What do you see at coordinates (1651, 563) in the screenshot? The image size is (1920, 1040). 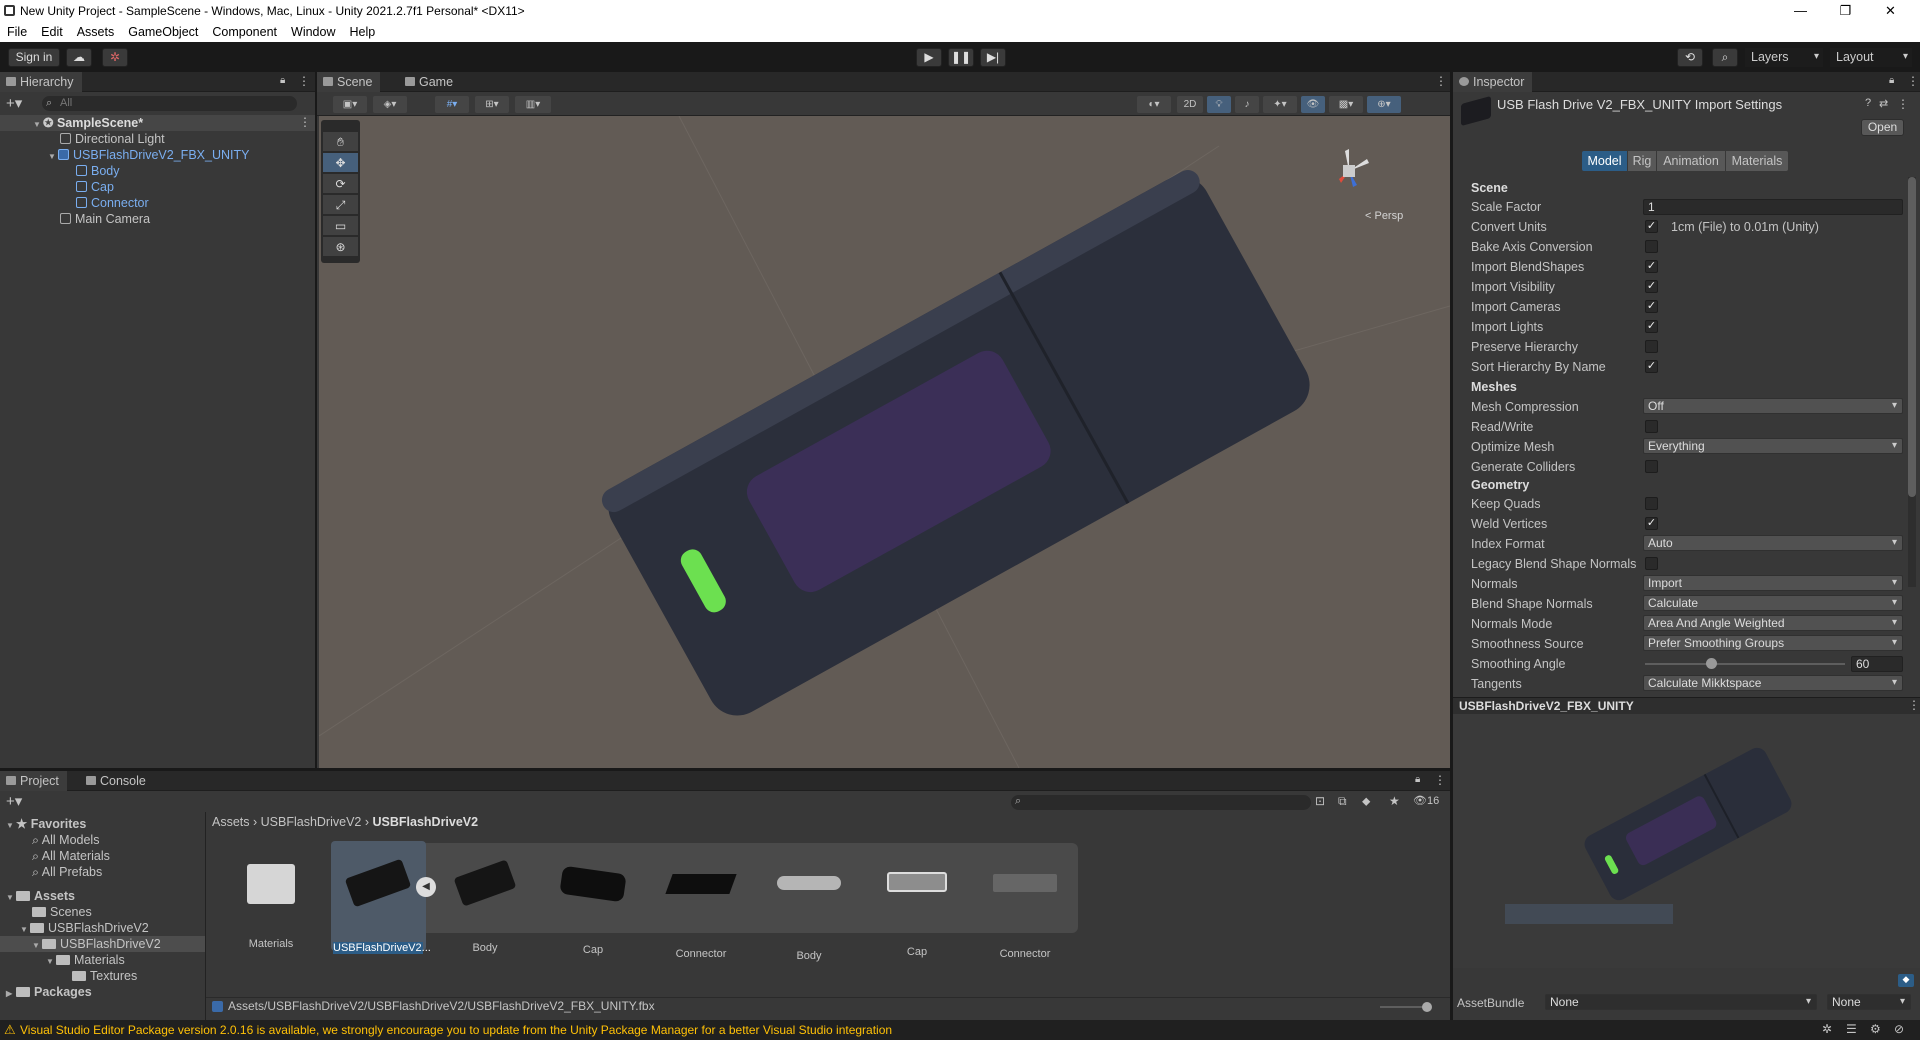 I see `legacy-blend-checkbox` at bounding box center [1651, 563].